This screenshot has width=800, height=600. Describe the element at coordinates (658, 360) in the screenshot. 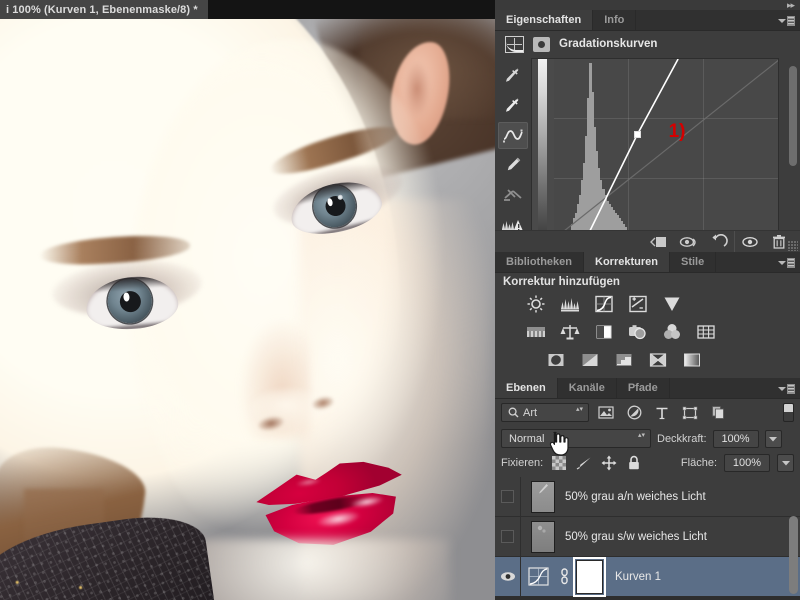

I see `selective-color-icon` at that location.